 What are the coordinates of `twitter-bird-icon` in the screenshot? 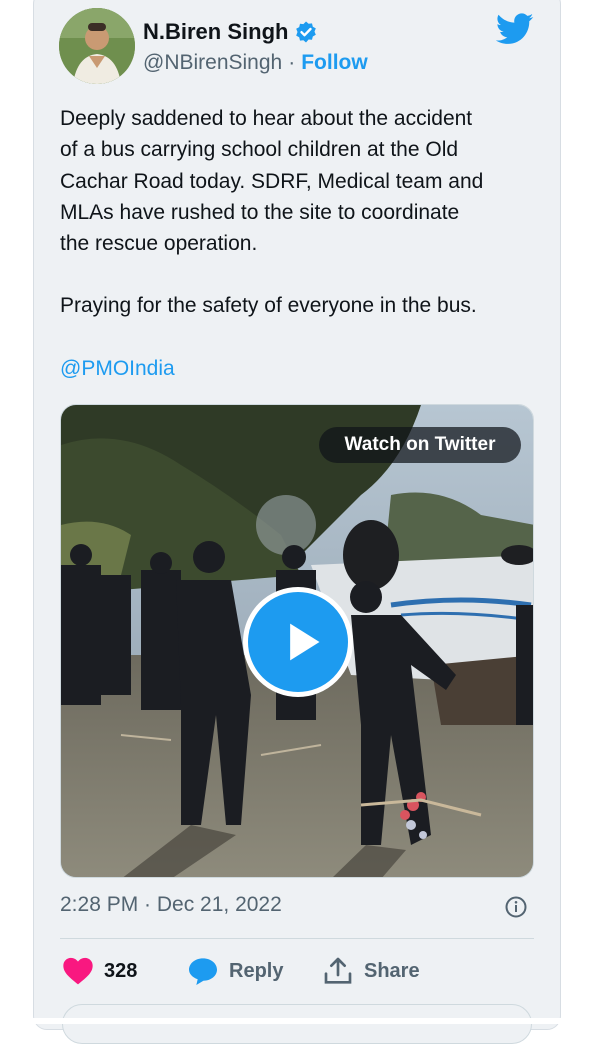 It's located at (514, 29).